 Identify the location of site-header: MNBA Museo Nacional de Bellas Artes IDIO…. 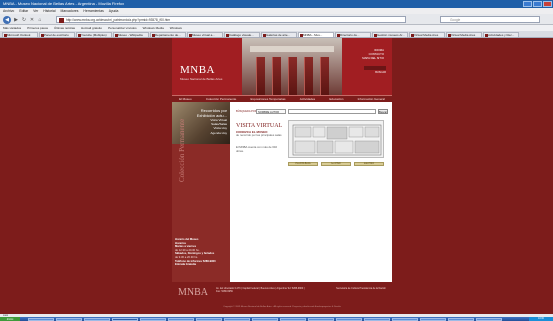
(282, 66).